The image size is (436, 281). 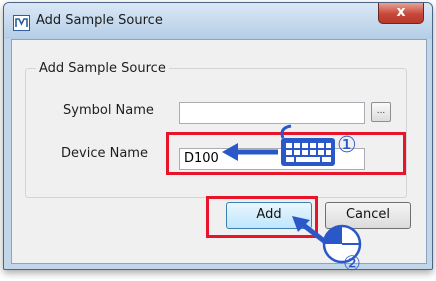 What do you see at coordinates (352, 263) in the screenshot?
I see `step-2-badge: ②` at bounding box center [352, 263].